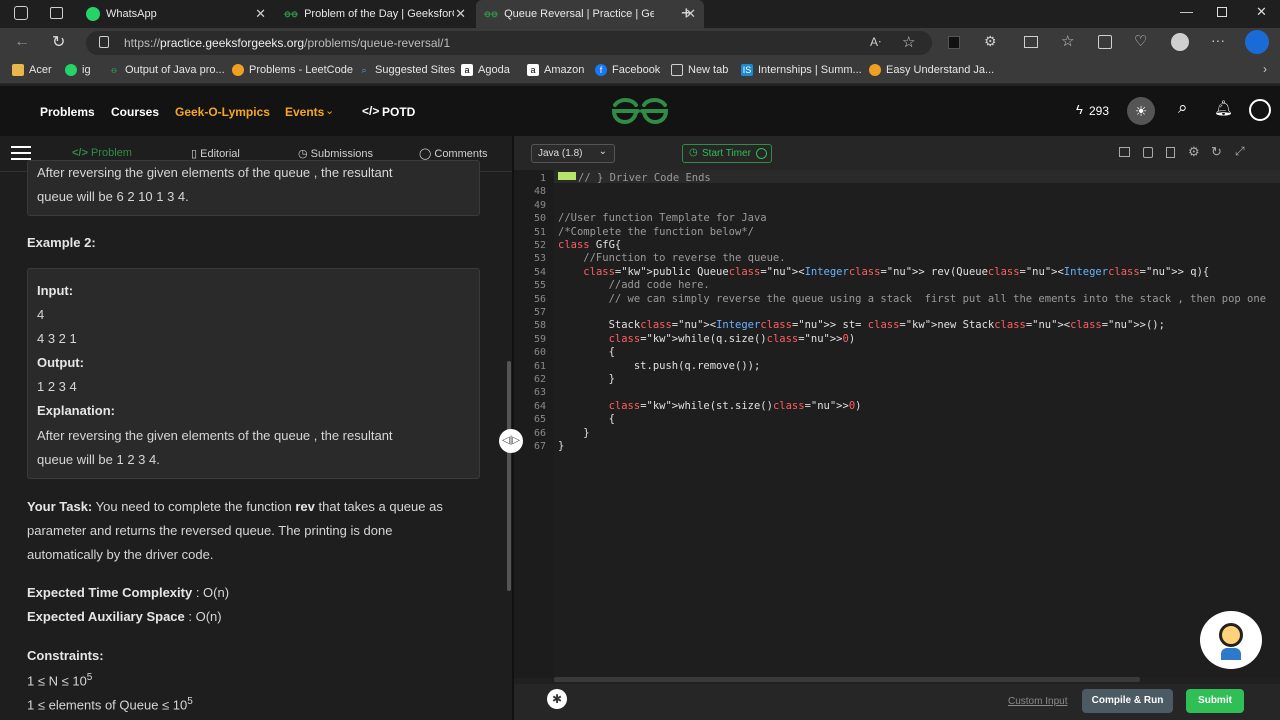 This screenshot has height=720, width=1280. Describe the element at coordinates (1261, 12) in the screenshot. I see `window-close-icon: ✕` at that location.